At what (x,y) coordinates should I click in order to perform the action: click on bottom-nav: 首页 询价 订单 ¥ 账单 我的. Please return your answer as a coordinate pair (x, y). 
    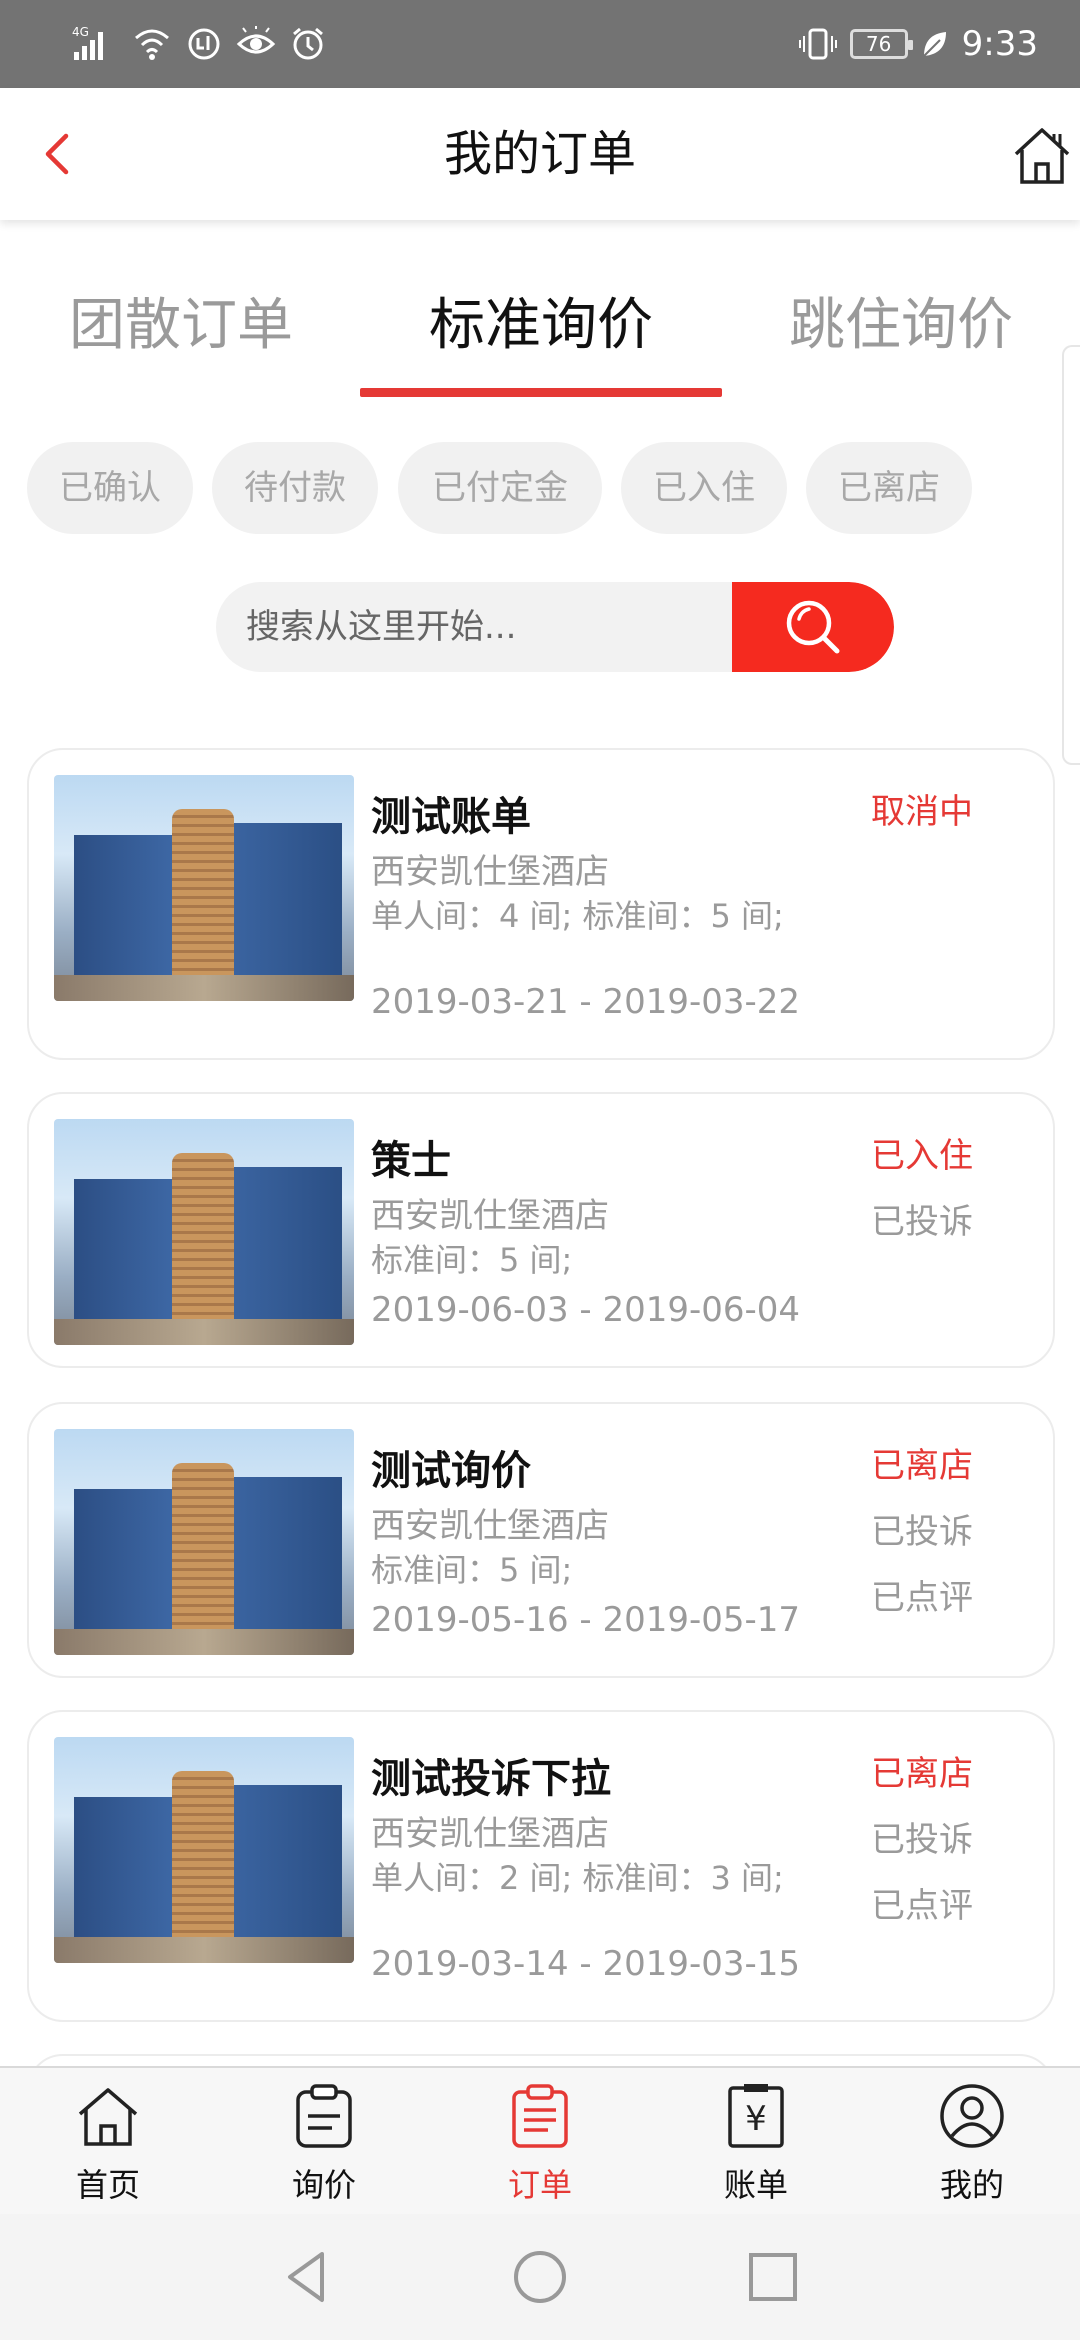
    Looking at the image, I should click on (540, 2140).